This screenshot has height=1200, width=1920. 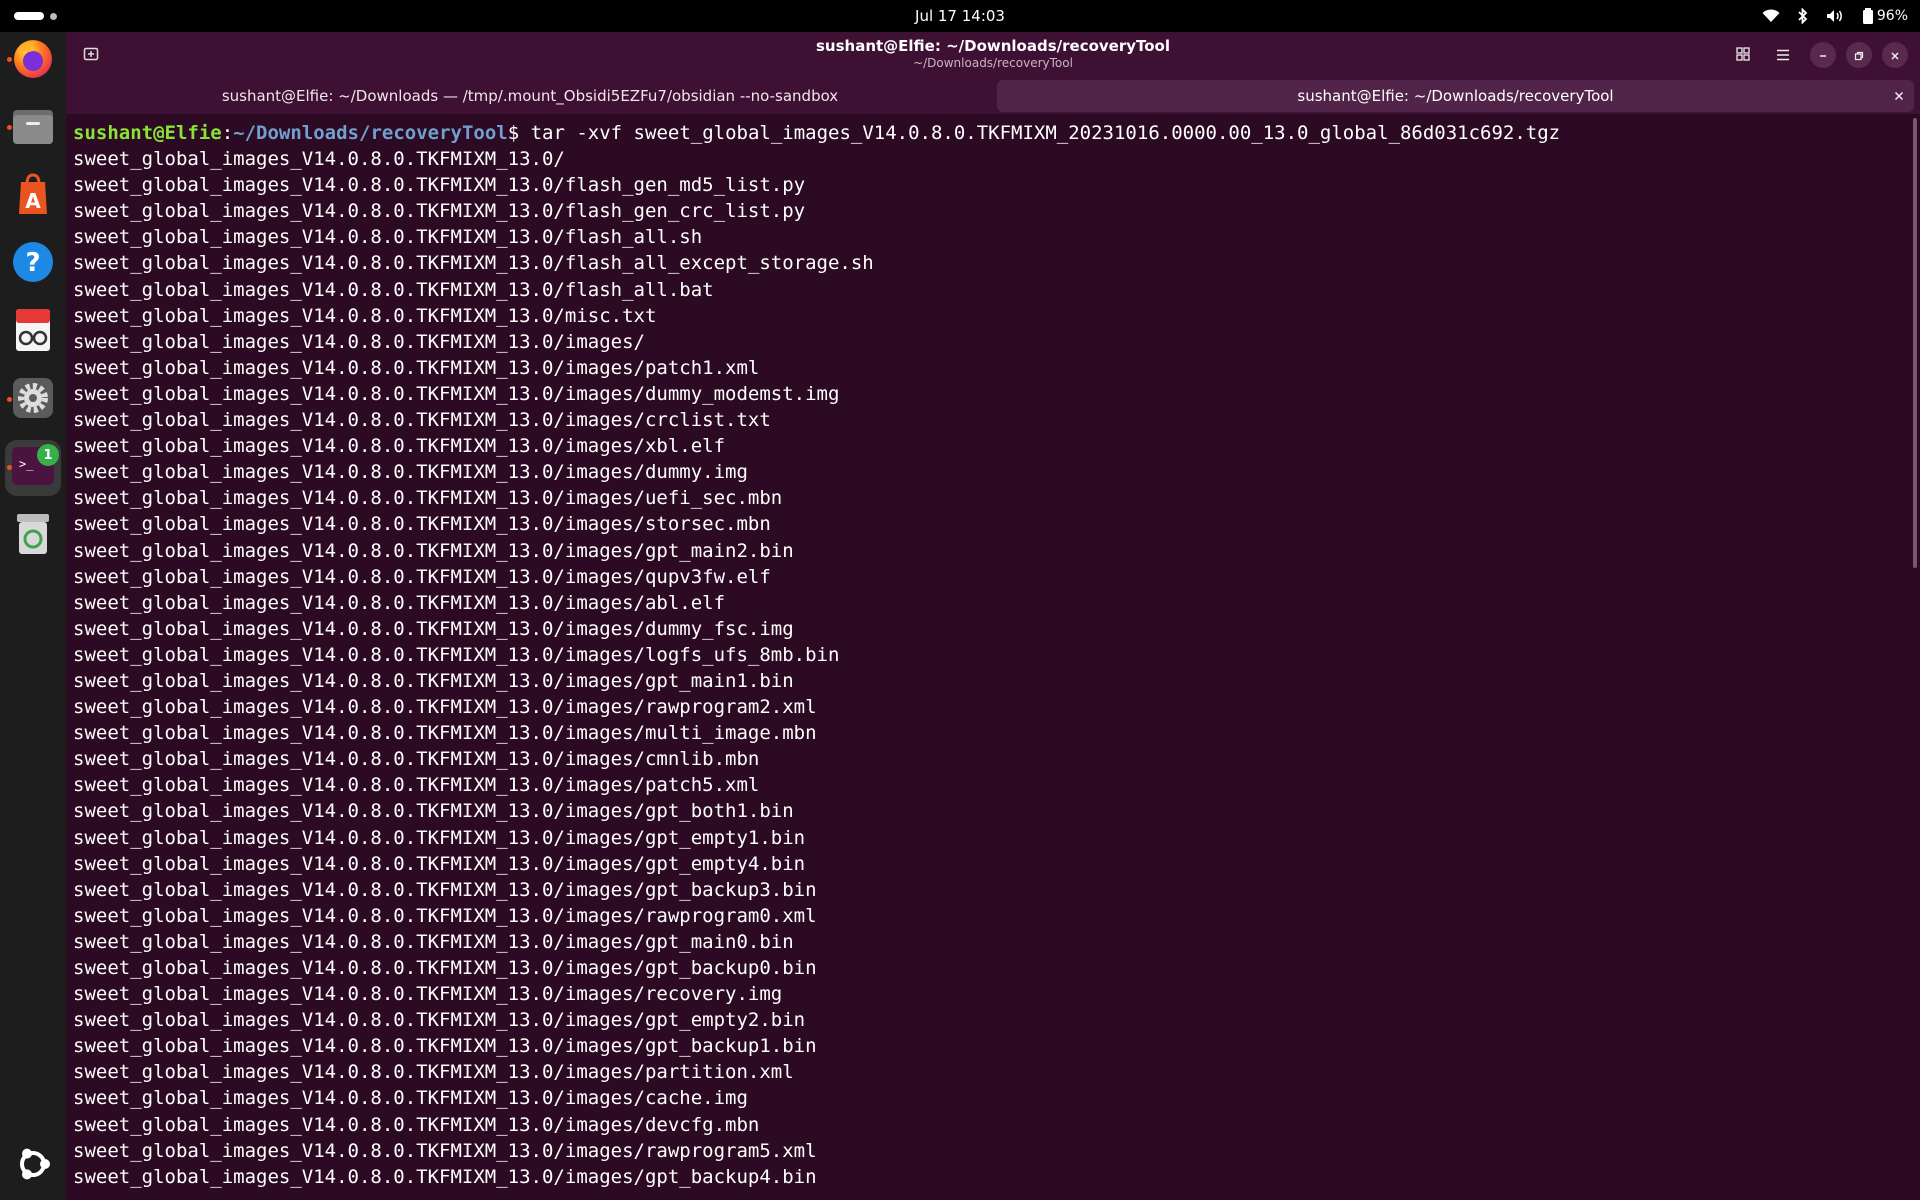 I want to click on close-button, so click(x=1895, y=55).